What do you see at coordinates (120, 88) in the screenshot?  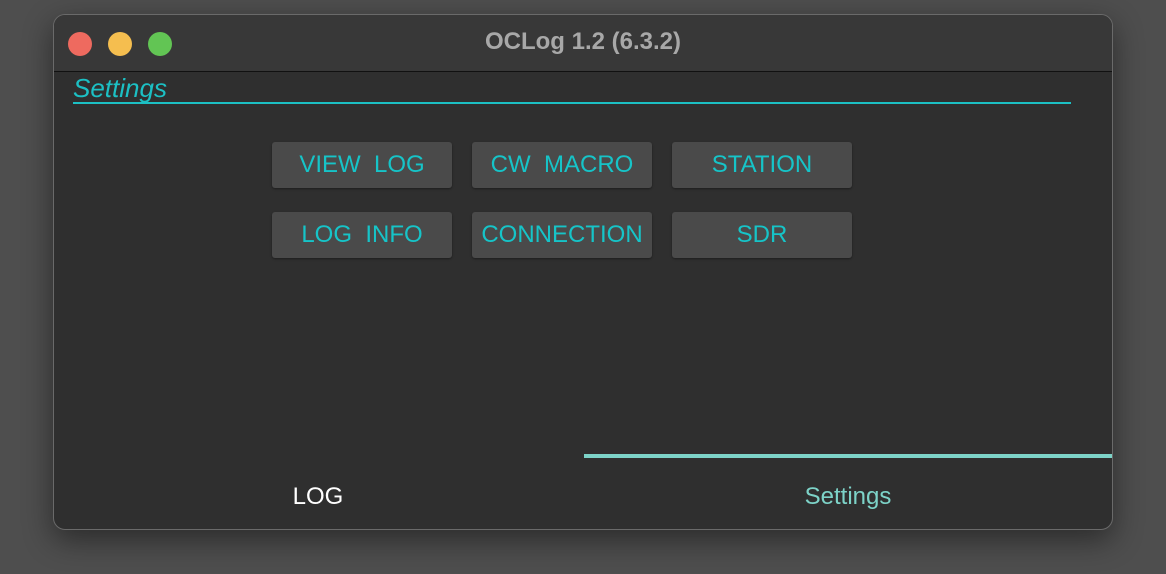 I see `section-title: Settings` at bounding box center [120, 88].